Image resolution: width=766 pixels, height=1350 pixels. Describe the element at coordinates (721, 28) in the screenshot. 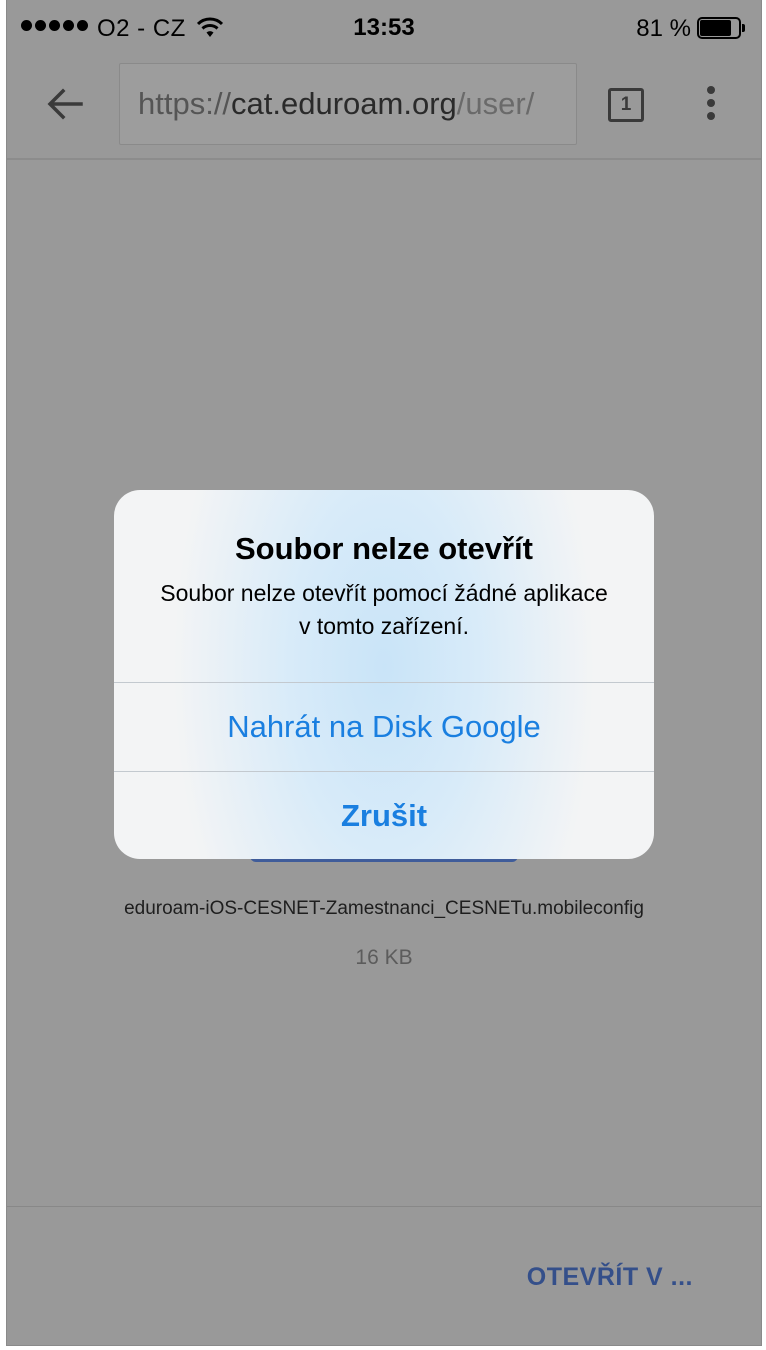

I see `battery-icon` at that location.